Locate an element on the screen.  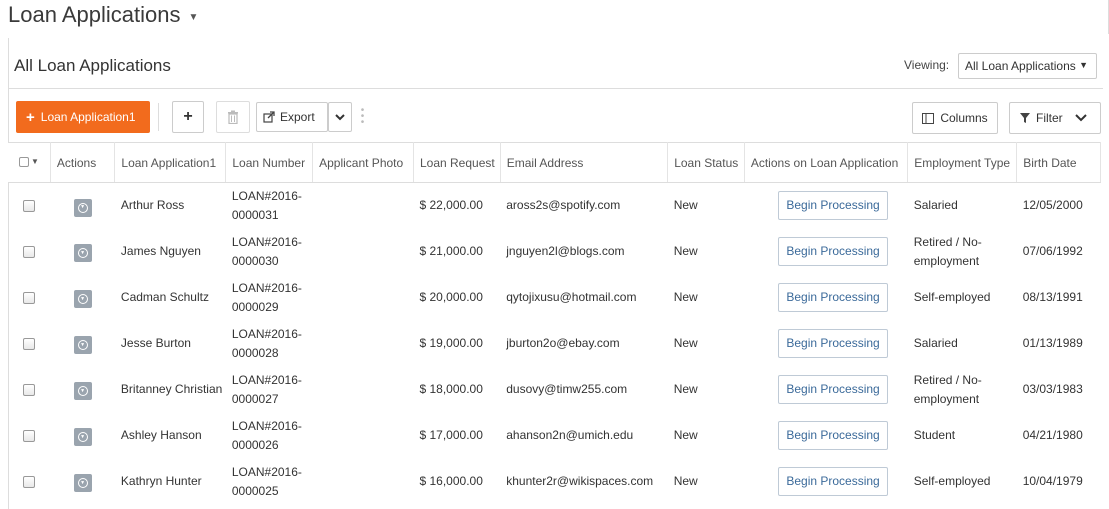
loan-number: LOAN#2016-0000029 is located at coordinates (266, 297).